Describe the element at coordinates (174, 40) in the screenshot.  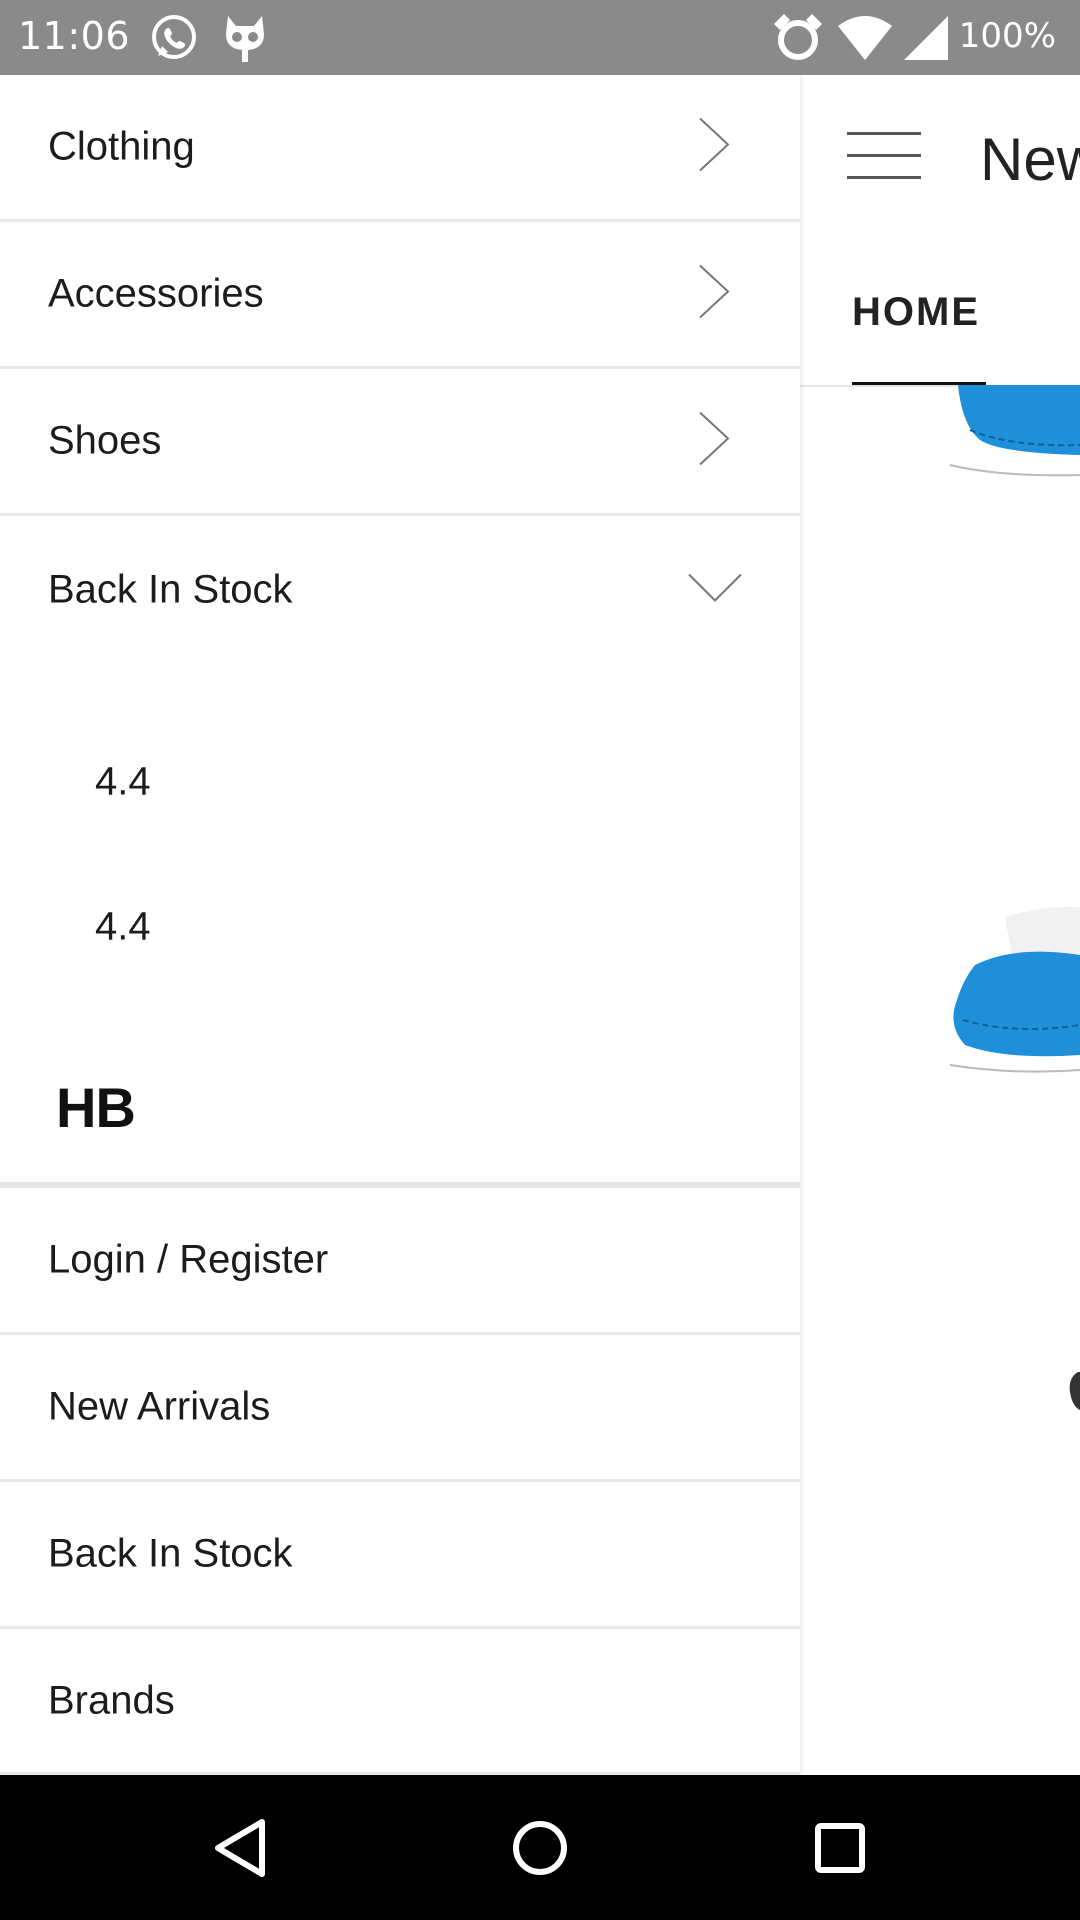
I see `whatsapp-icon` at that location.